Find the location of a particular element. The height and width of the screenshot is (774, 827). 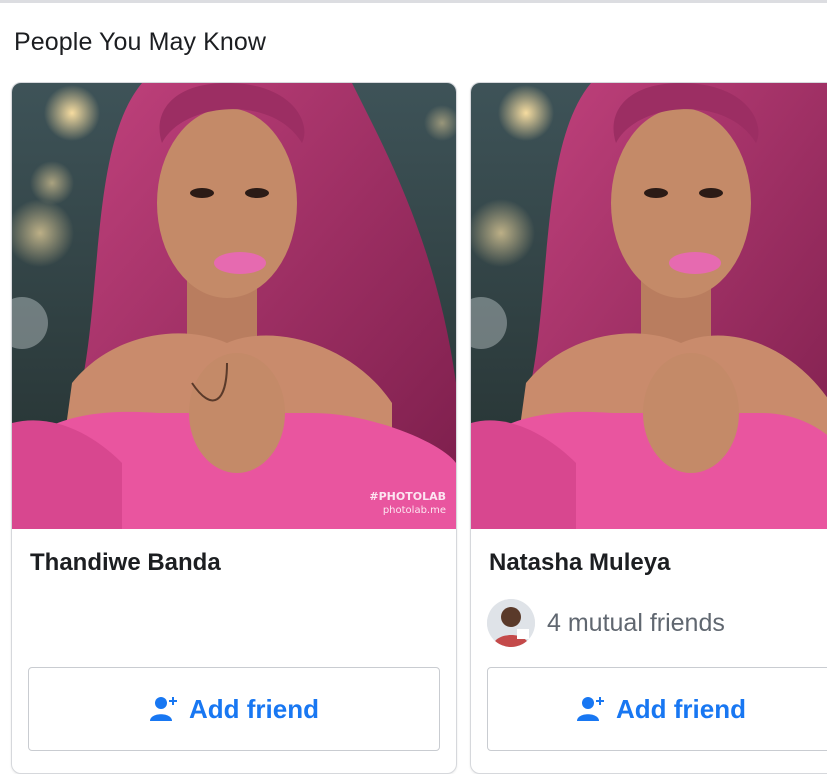

photo-watermark: #PHOTOLAB photolab.me is located at coordinates (407, 503).